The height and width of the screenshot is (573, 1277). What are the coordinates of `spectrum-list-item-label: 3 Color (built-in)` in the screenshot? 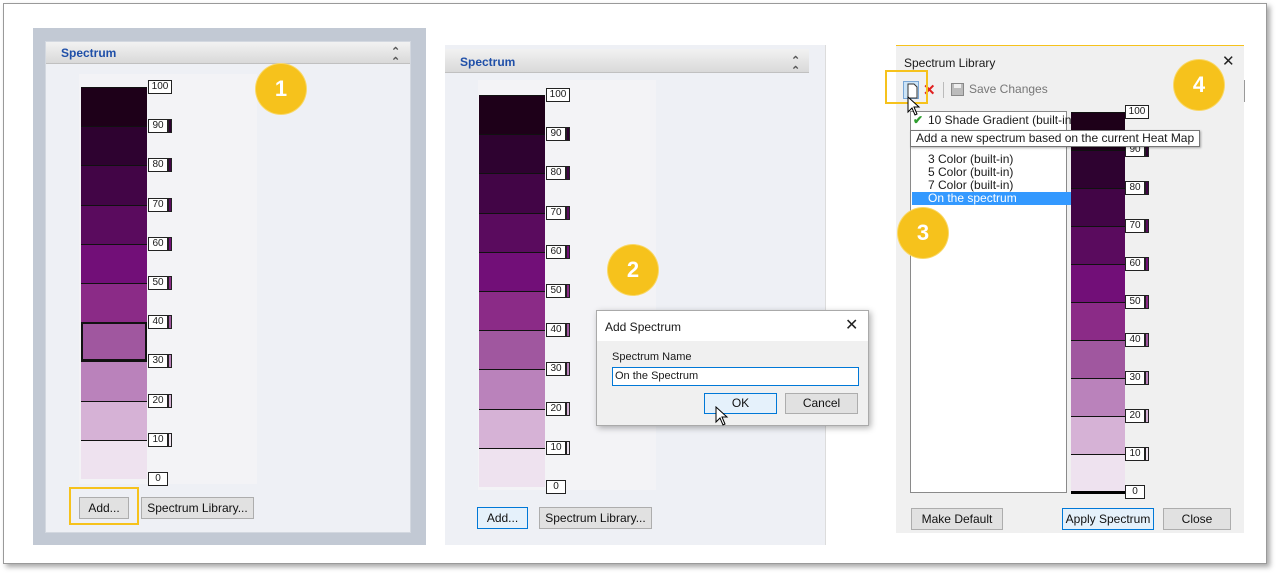 It's located at (971, 159).